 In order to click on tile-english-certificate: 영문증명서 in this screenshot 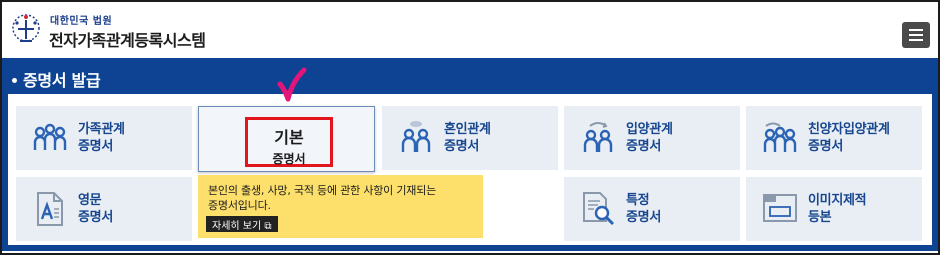, I will do `click(104, 209)`.